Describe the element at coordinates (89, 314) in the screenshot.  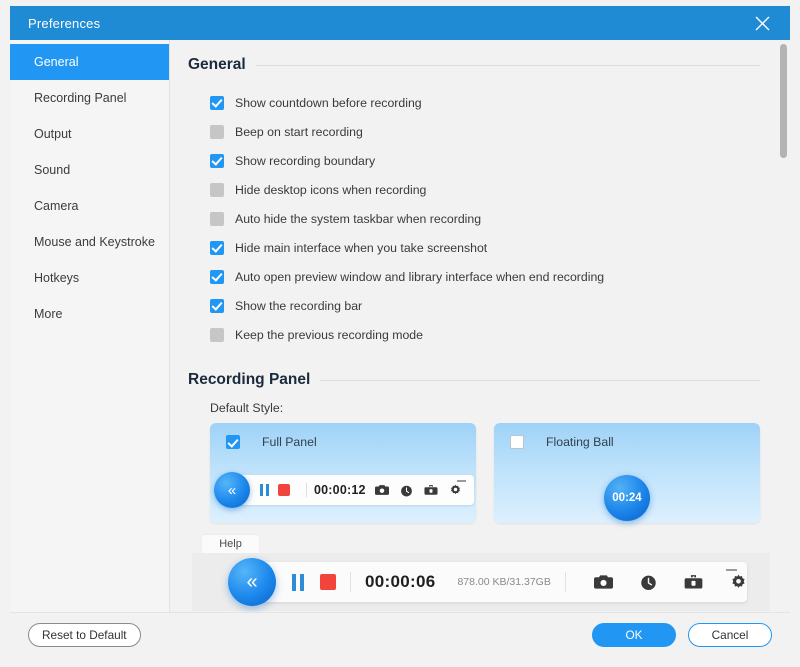
I see `sidebar-item-more: More` at that location.